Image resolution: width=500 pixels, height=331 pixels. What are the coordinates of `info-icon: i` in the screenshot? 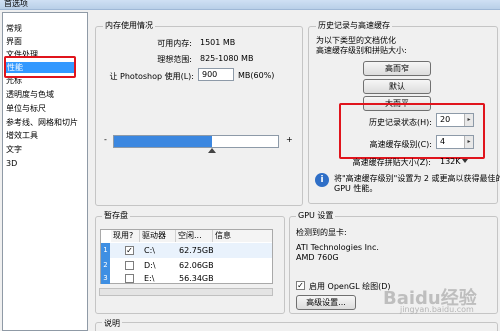 It's located at (322, 180).